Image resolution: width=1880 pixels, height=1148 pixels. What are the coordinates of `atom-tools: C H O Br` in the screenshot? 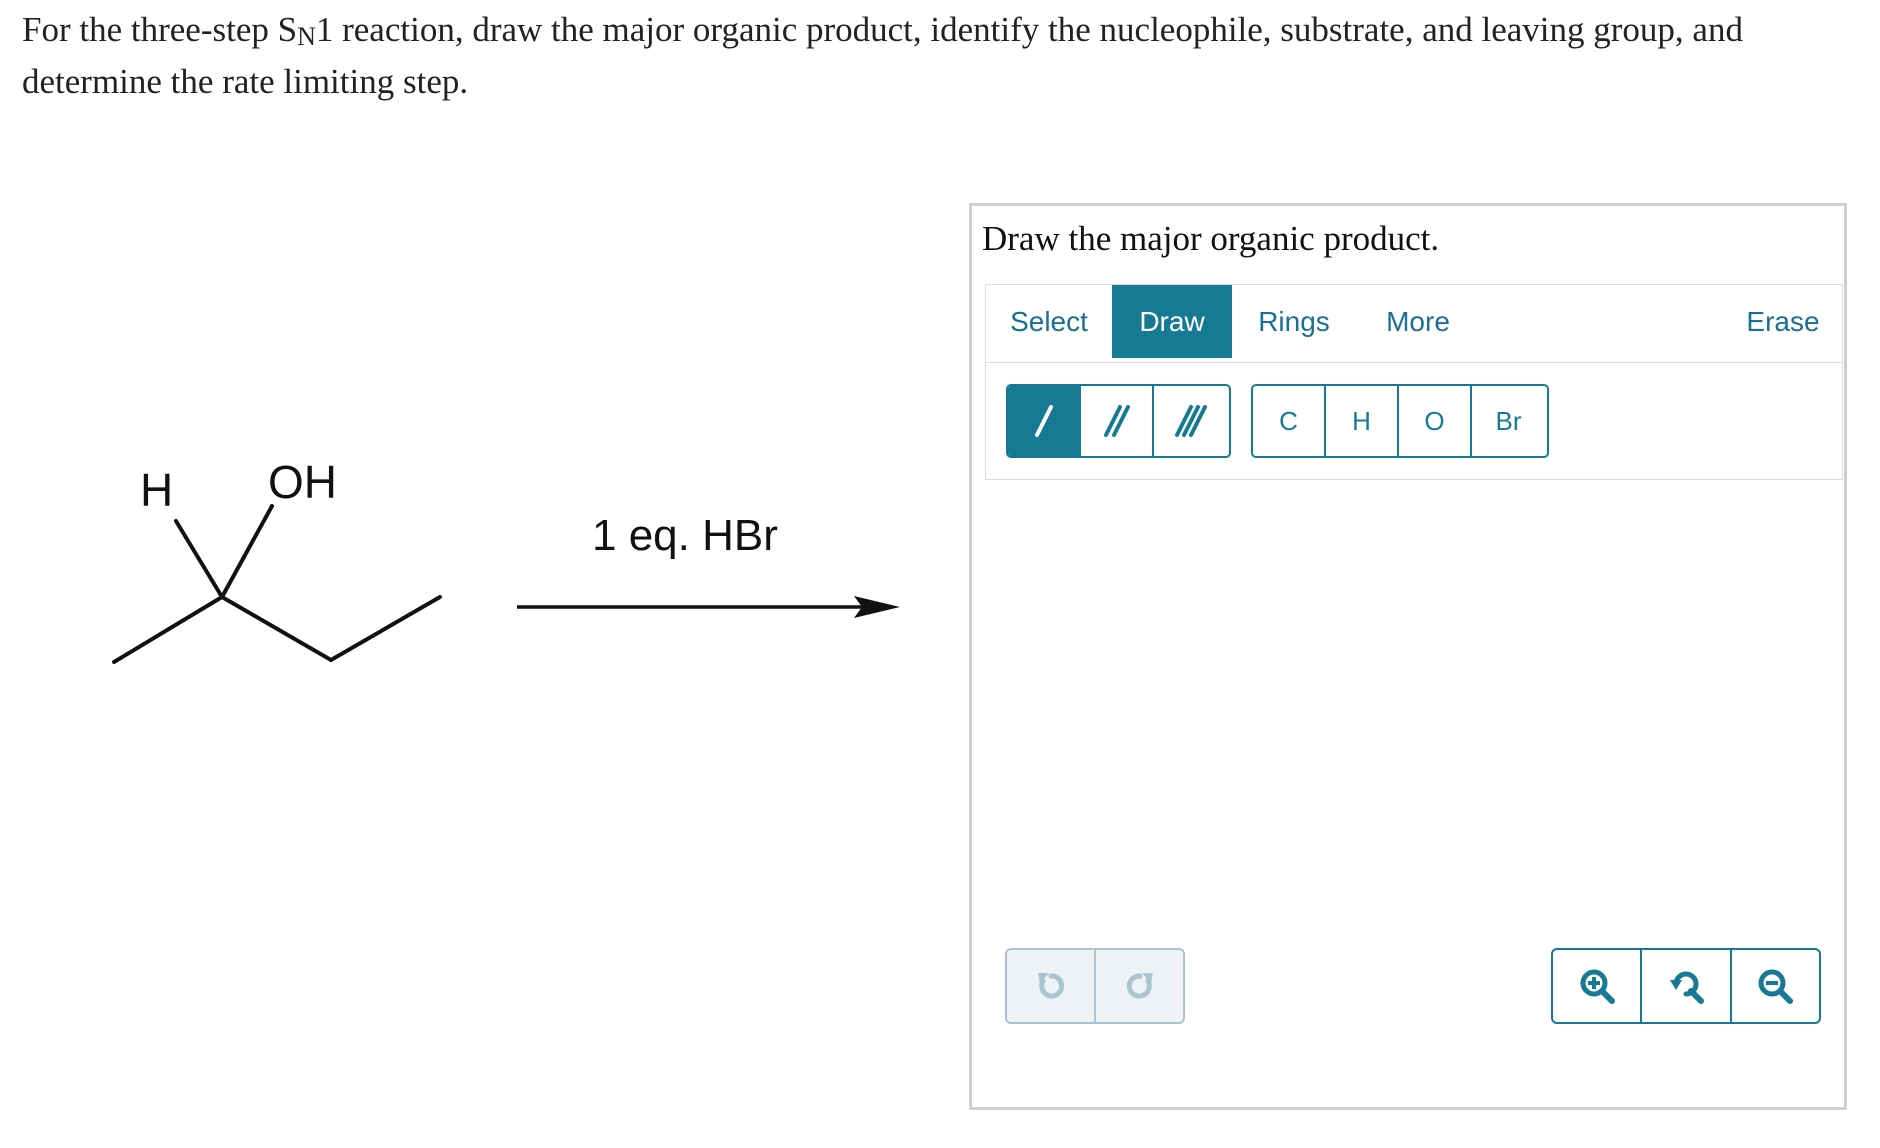 It's located at (1400, 421).